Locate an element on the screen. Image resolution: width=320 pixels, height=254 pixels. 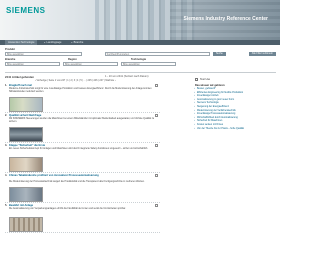
test-use-label: Test Use is located at coordinates (205, 79).